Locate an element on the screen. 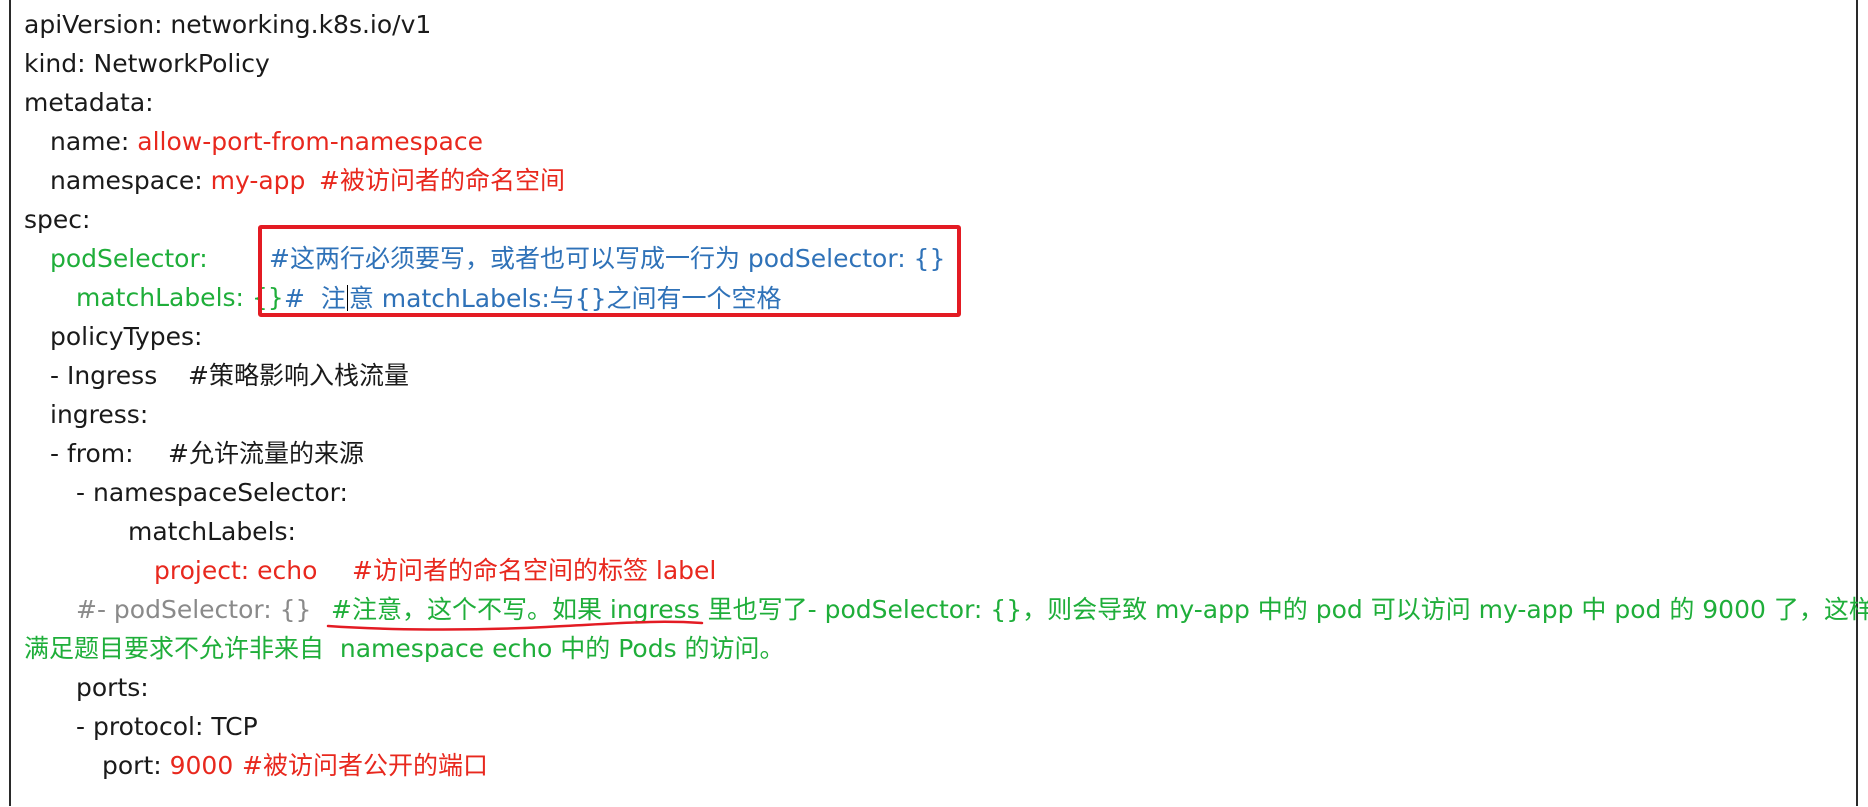 This screenshot has width=1868, height=807. yaml-line-project: project: echo #访问者的命名空间的标签 label is located at coordinates (435, 570).